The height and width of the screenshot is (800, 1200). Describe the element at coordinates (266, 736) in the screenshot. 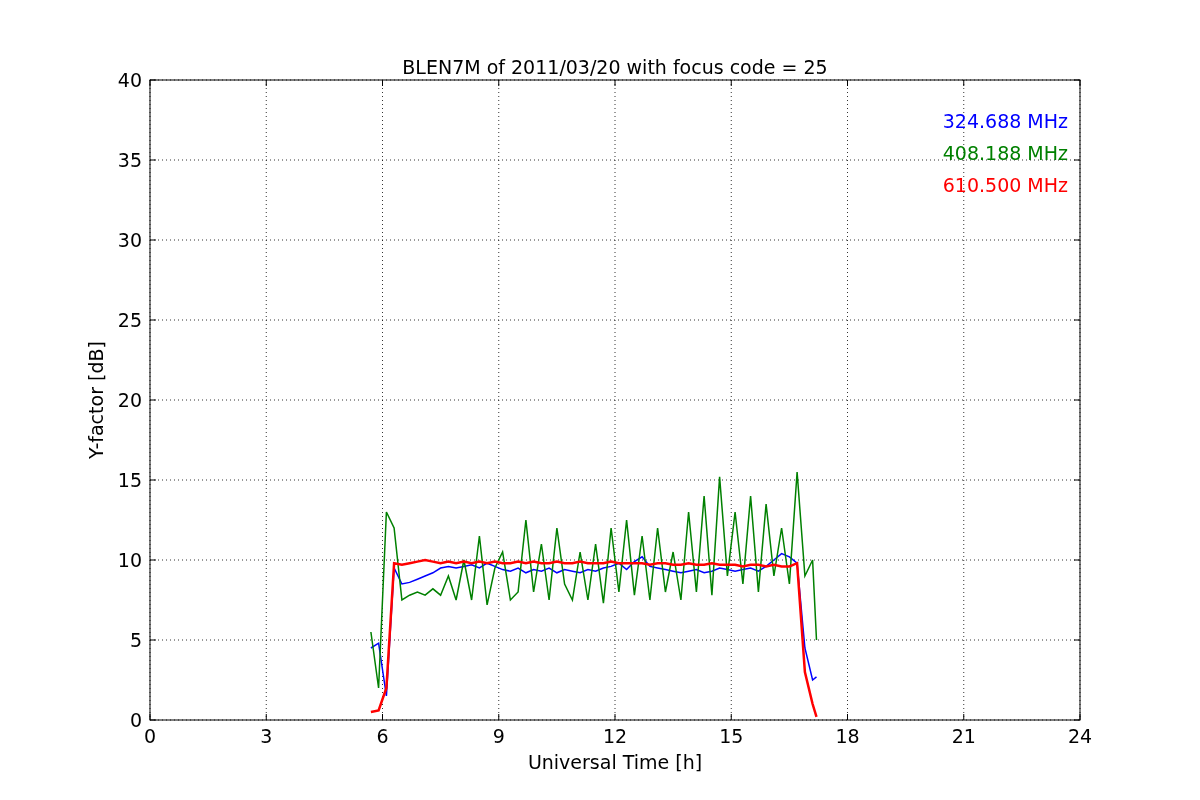

I see `tick-label: 3` at that location.